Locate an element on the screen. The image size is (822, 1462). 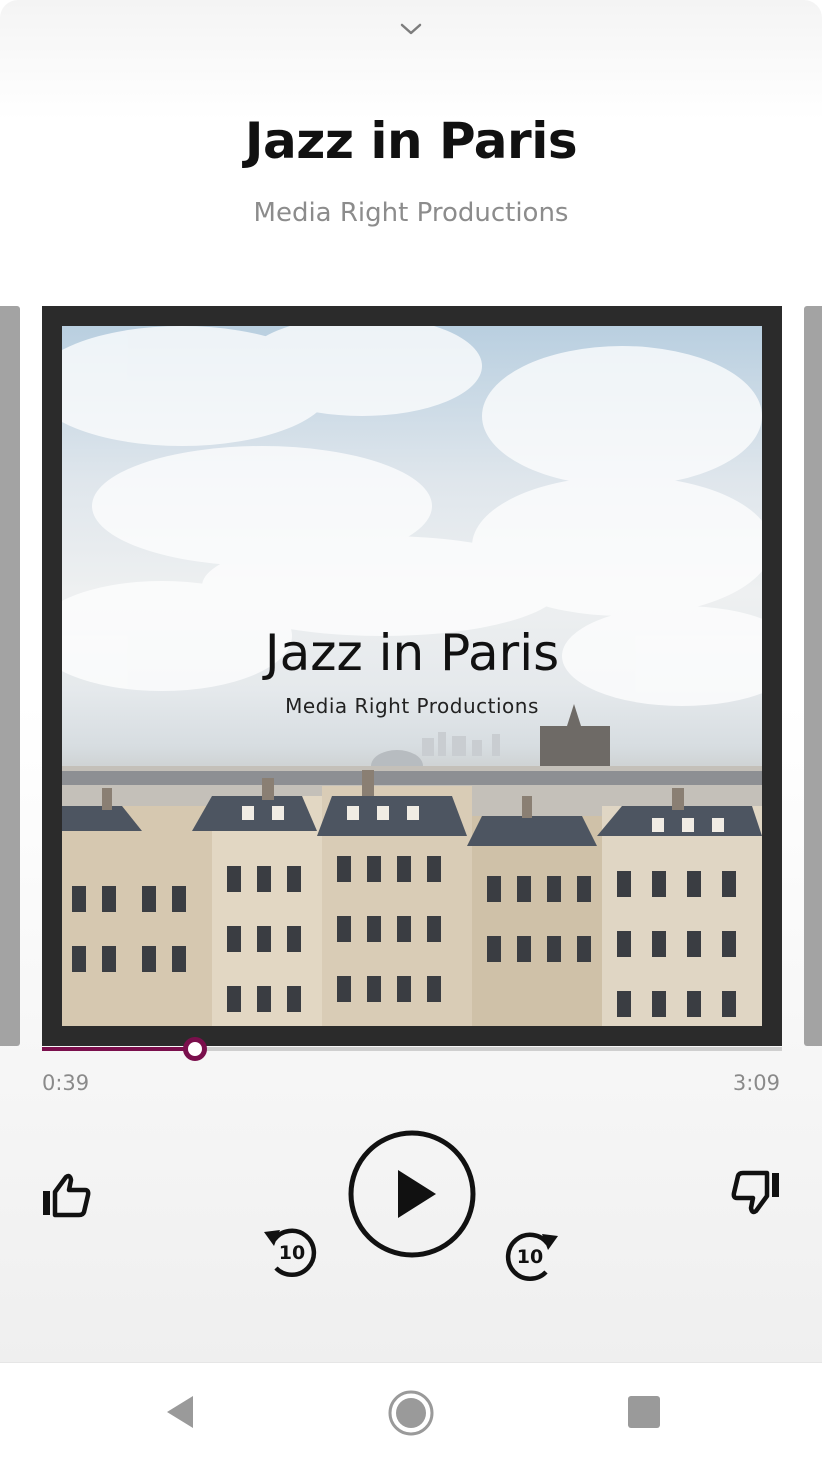
elapsed-time: 0:39 is located at coordinates (66, 1083).